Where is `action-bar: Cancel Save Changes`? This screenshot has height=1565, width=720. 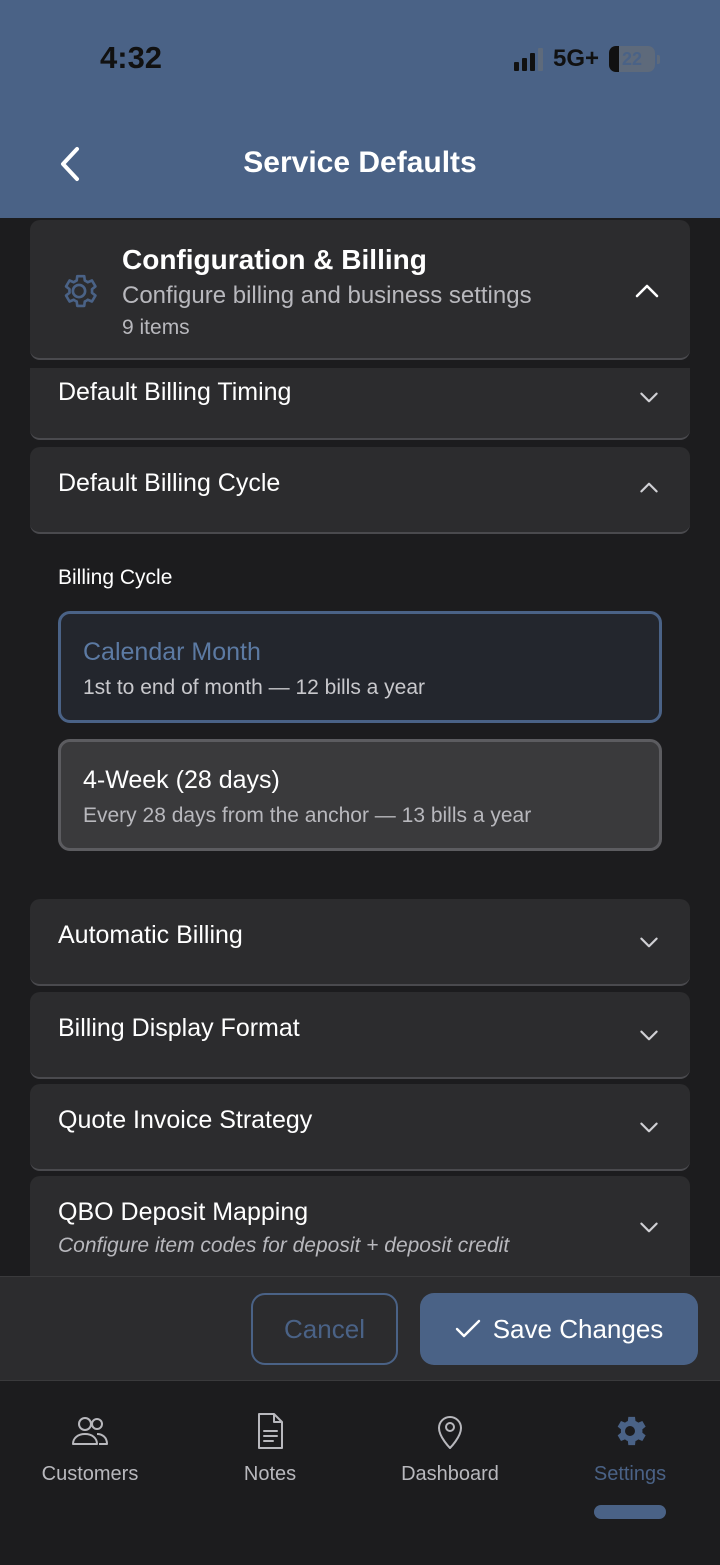
action-bar: Cancel Save Changes is located at coordinates (360, 1328).